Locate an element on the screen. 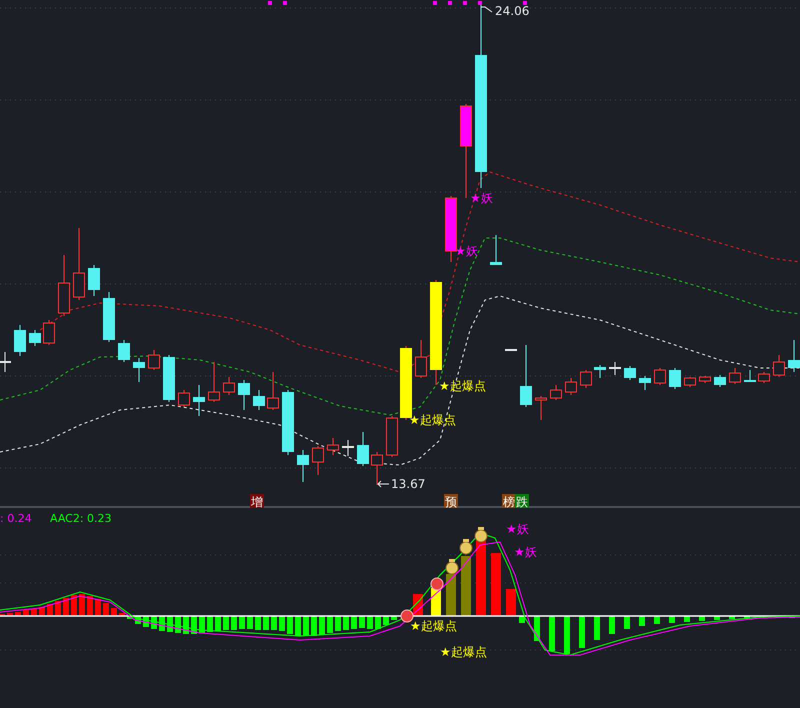  tag-label: 跌 is located at coordinates (522, 502).